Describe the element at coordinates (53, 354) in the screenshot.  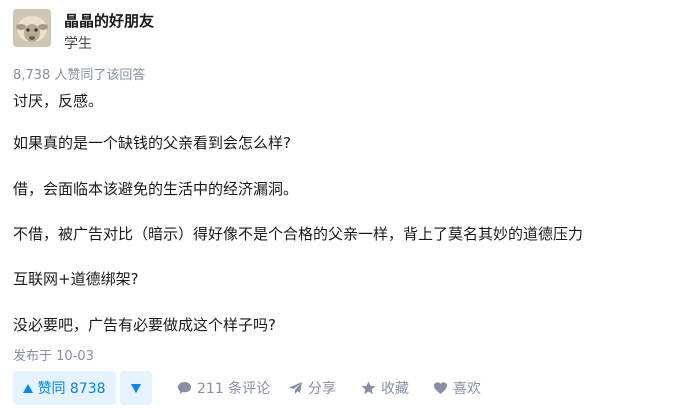
I see `publish-time: 发布于 10-03` at that location.